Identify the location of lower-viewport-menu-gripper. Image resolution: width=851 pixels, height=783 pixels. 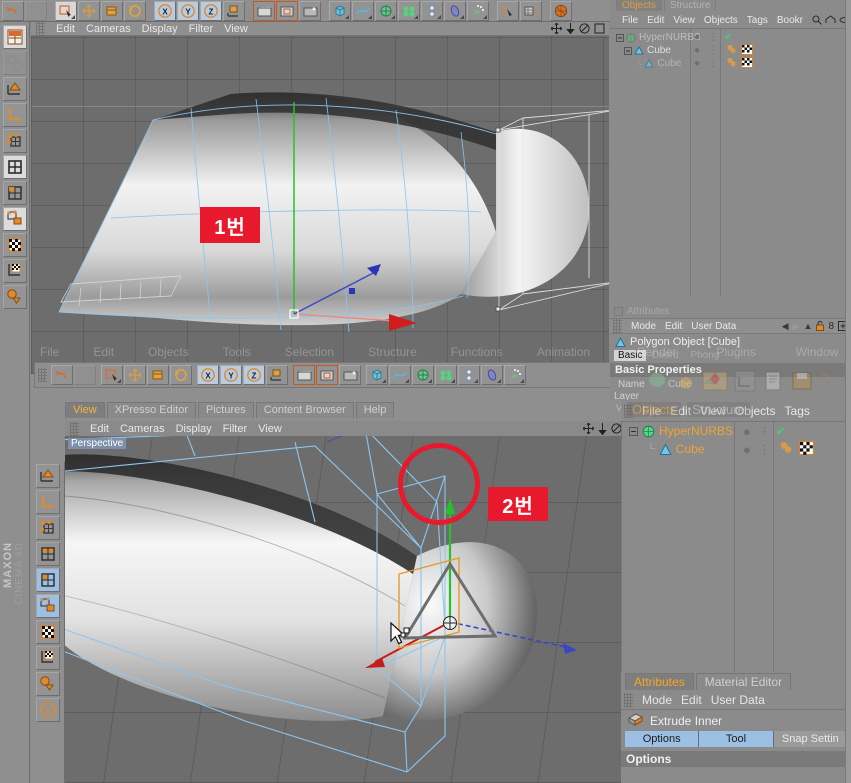
(74, 428).